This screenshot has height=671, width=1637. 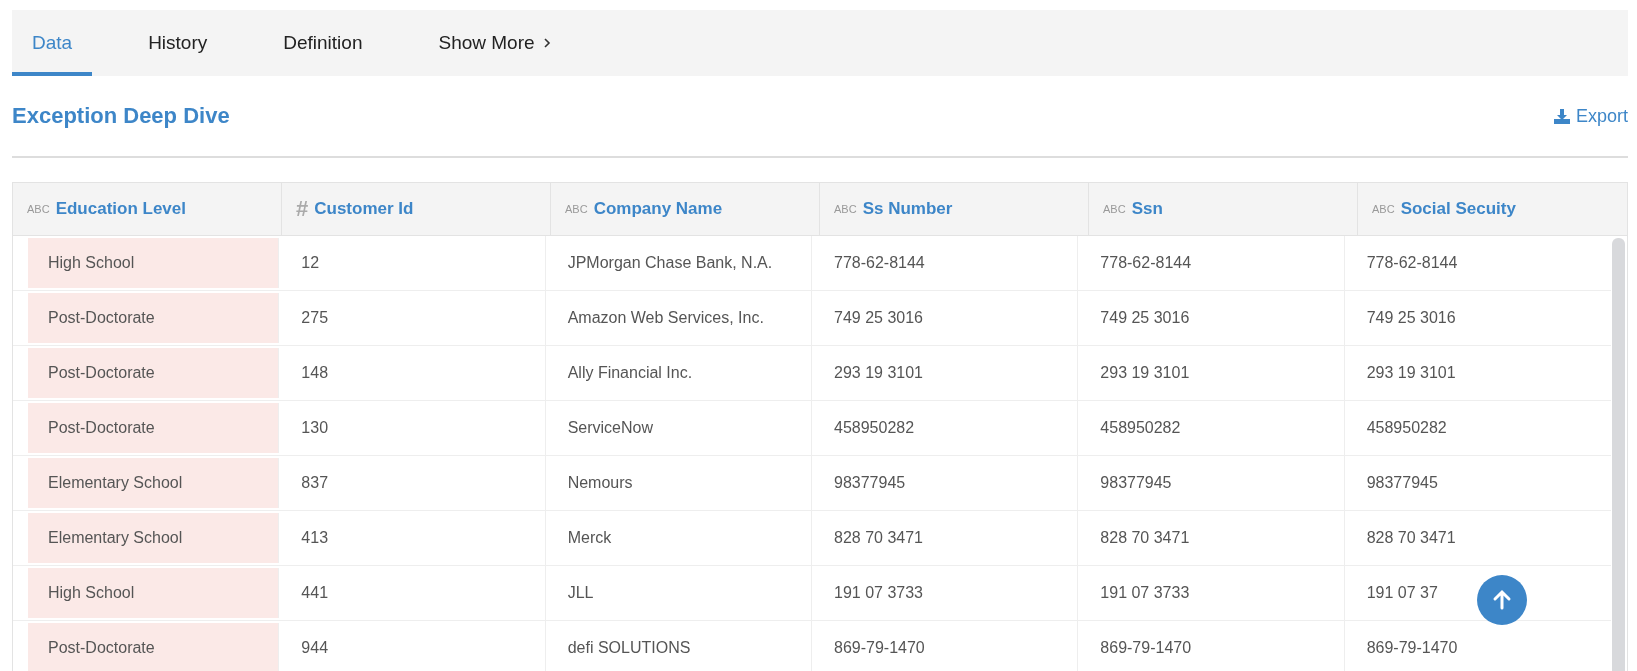 I want to click on section-title: Exception Deep Dive, so click(x=121, y=116).